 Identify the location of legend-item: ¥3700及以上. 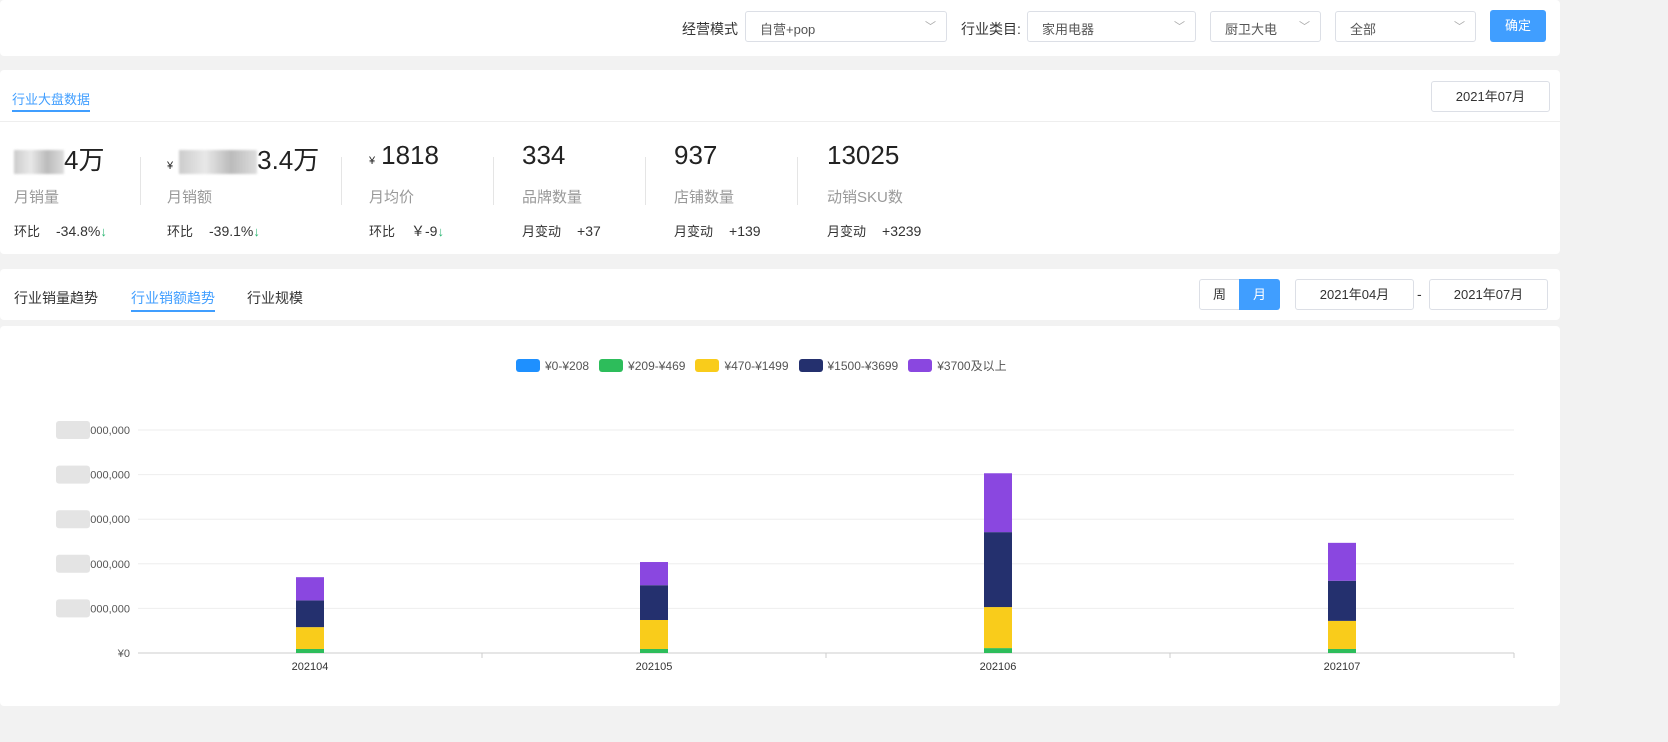
(957, 365).